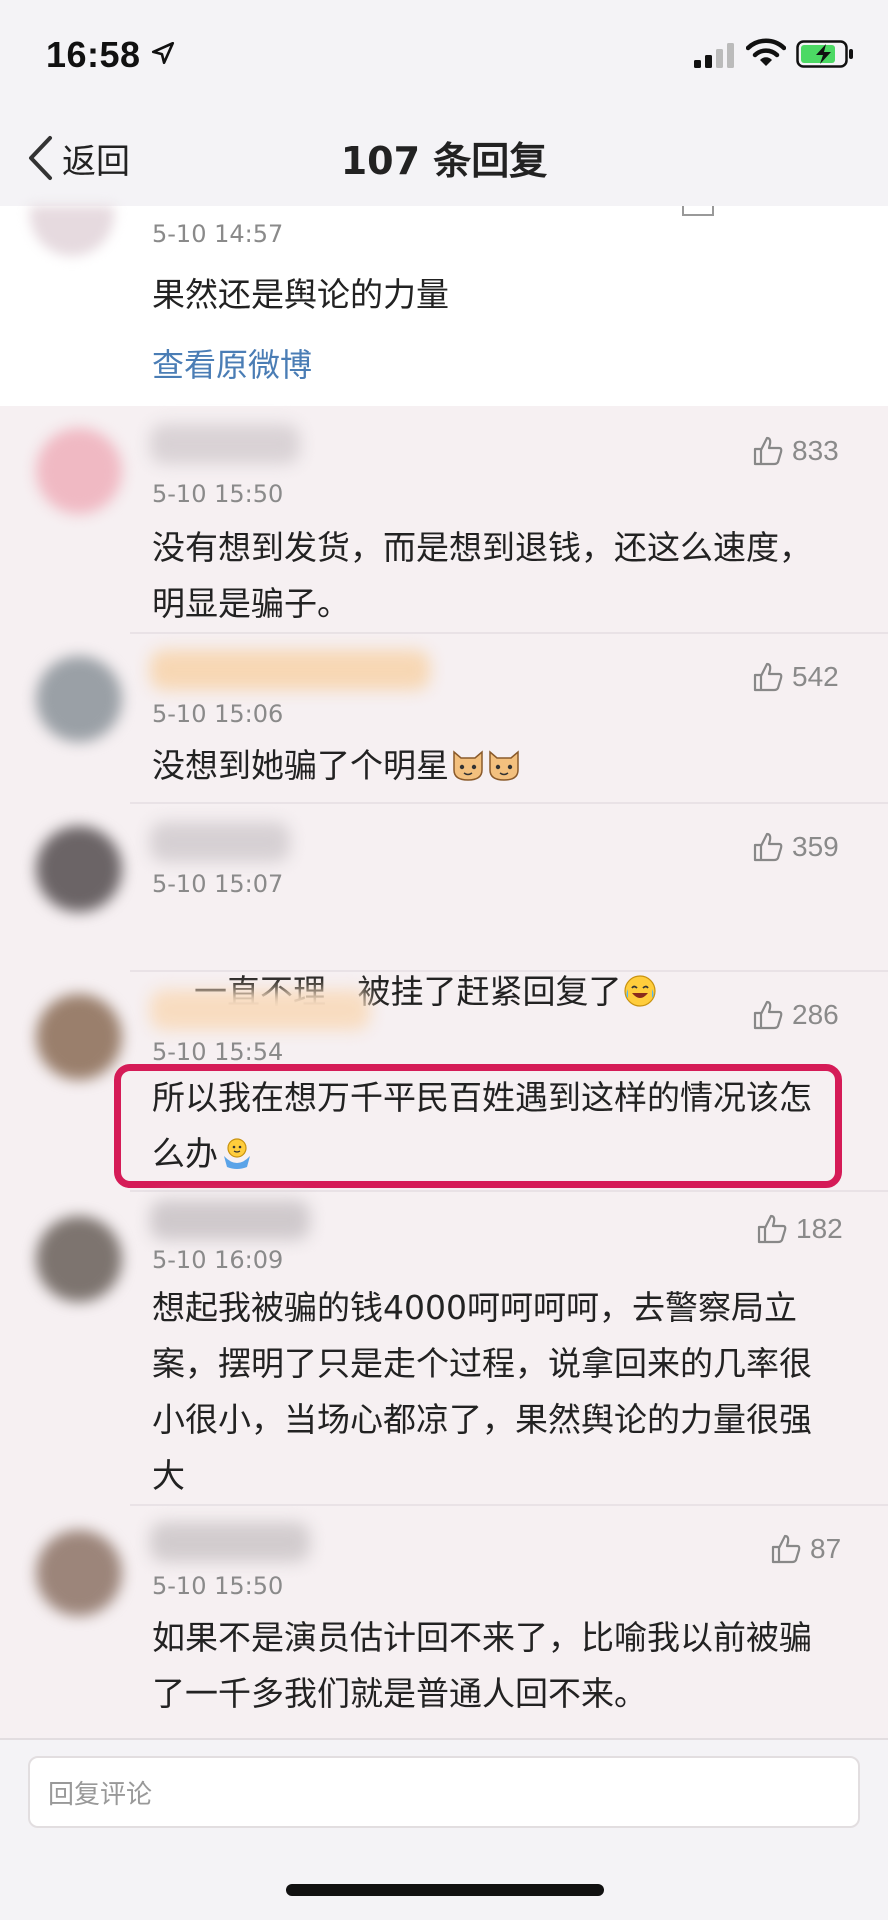 The height and width of the screenshot is (1920, 888). What do you see at coordinates (300, 294) in the screenshot?
I see `comment-body: 果然还是舆论的力量` at bounding box center [300, 294].